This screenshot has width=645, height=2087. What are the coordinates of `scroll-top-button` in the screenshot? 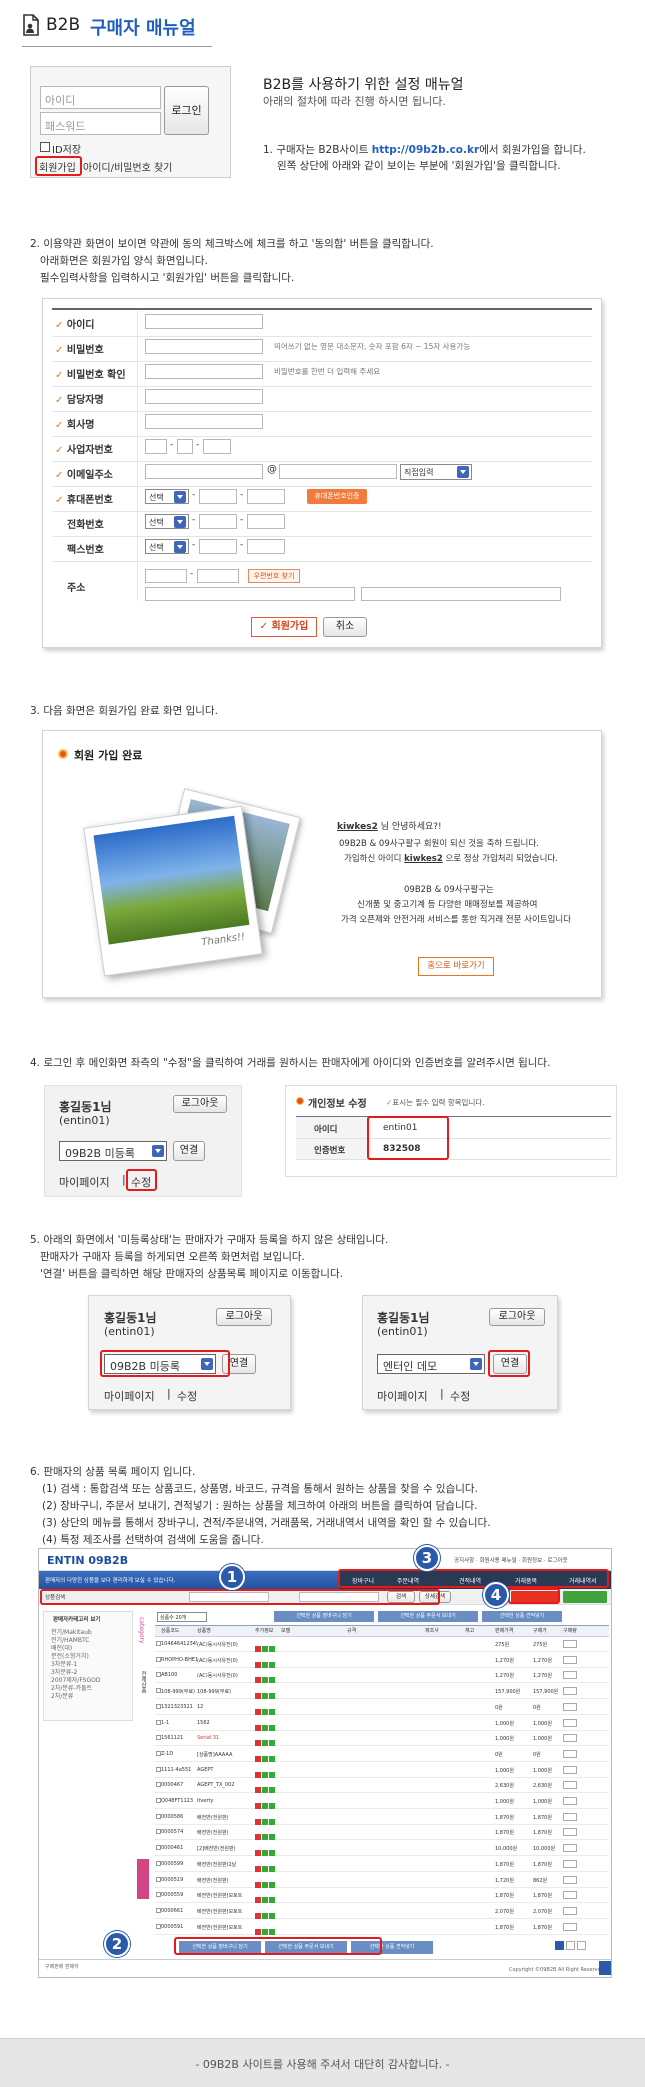 It's located at (605, 1968).